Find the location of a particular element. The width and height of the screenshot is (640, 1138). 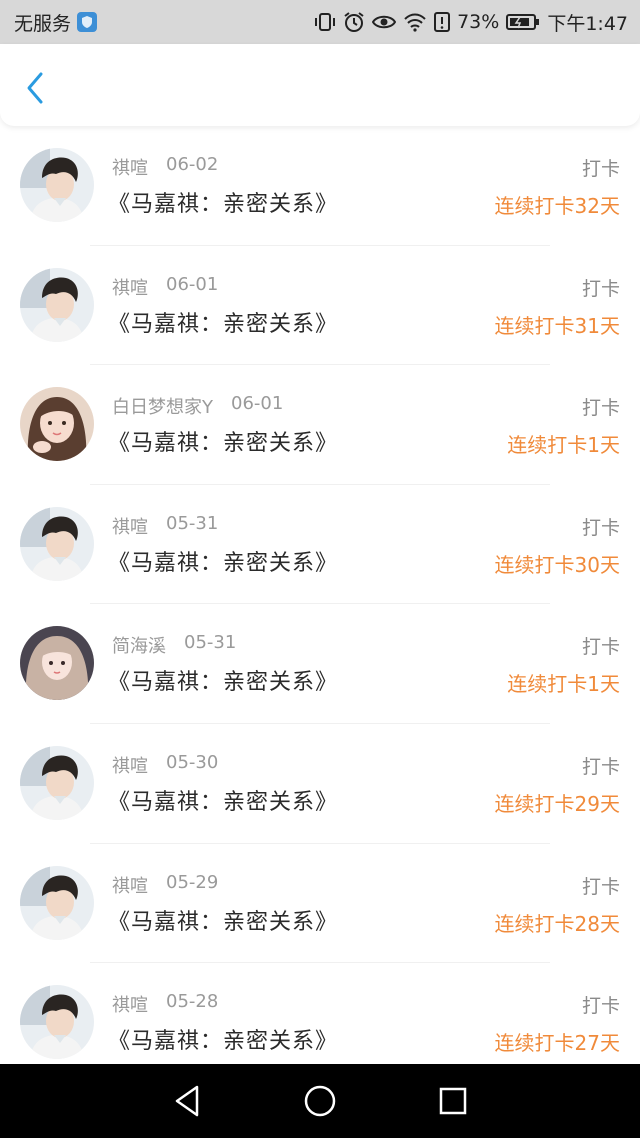

item-streak: 连续打卡31天 is located at coordinates (557, 325).